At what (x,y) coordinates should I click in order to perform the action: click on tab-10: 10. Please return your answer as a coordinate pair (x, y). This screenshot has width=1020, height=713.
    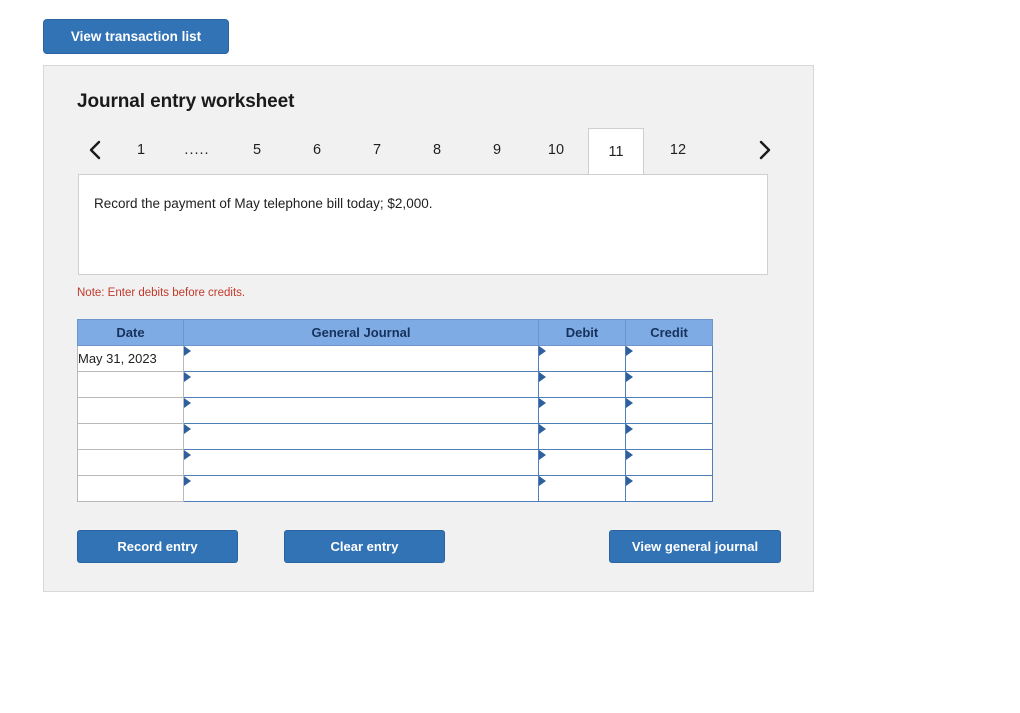
    Looking at the image, I should click on (556, 150).